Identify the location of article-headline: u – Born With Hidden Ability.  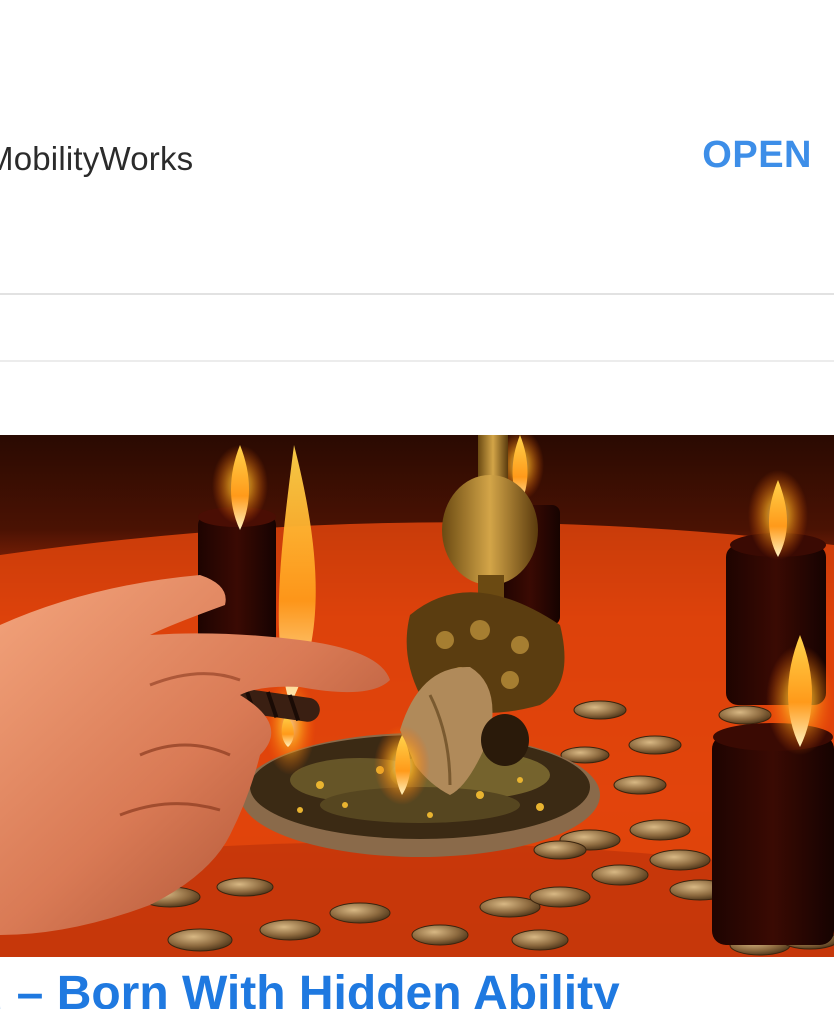
(310, 989).